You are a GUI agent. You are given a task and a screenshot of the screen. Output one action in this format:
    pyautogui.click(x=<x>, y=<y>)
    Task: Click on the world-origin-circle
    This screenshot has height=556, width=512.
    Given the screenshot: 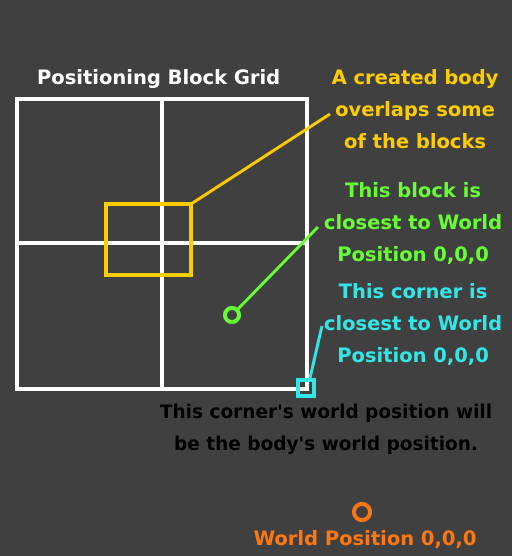 What is the action you would take?
    pyautogui.click(x=362, y=512)
    